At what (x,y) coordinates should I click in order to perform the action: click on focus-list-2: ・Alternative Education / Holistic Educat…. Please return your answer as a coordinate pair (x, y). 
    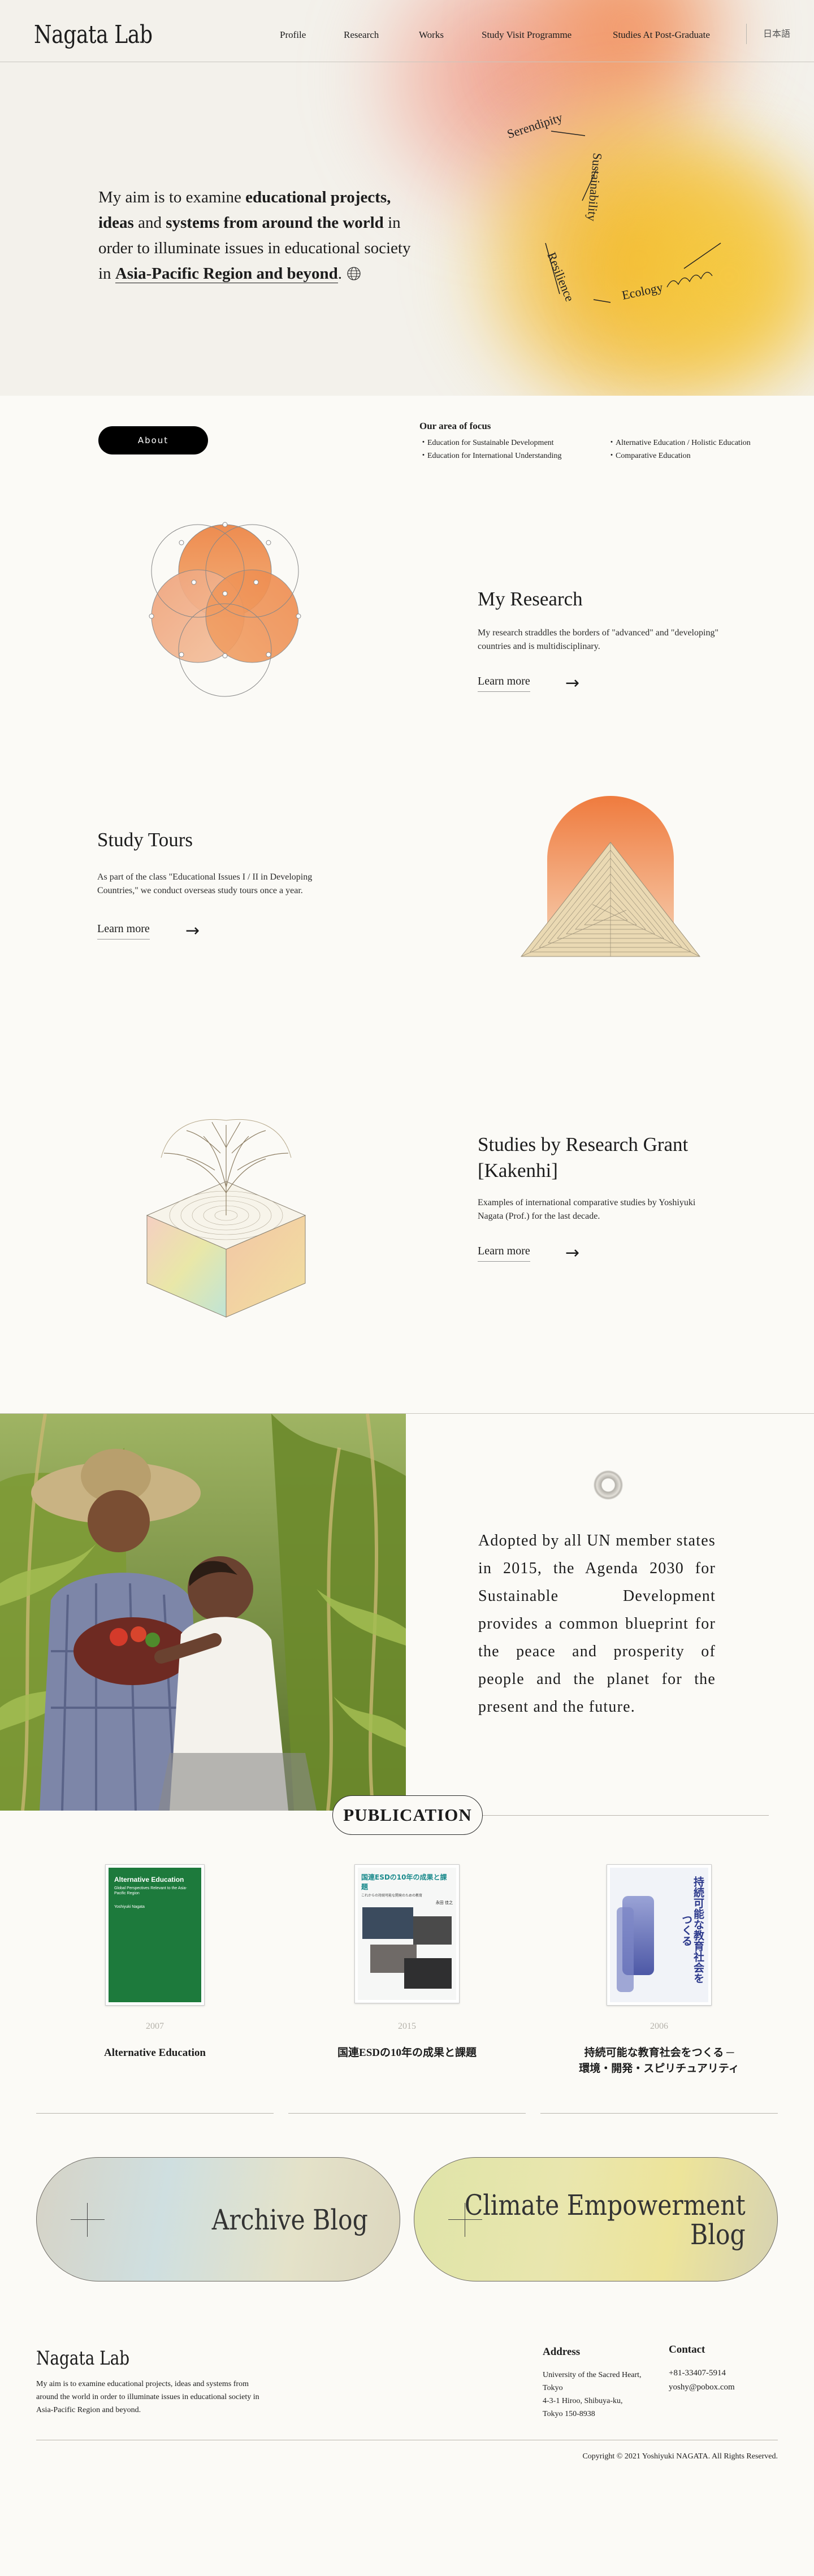
    Looking at the image, I should click on (679, 449).